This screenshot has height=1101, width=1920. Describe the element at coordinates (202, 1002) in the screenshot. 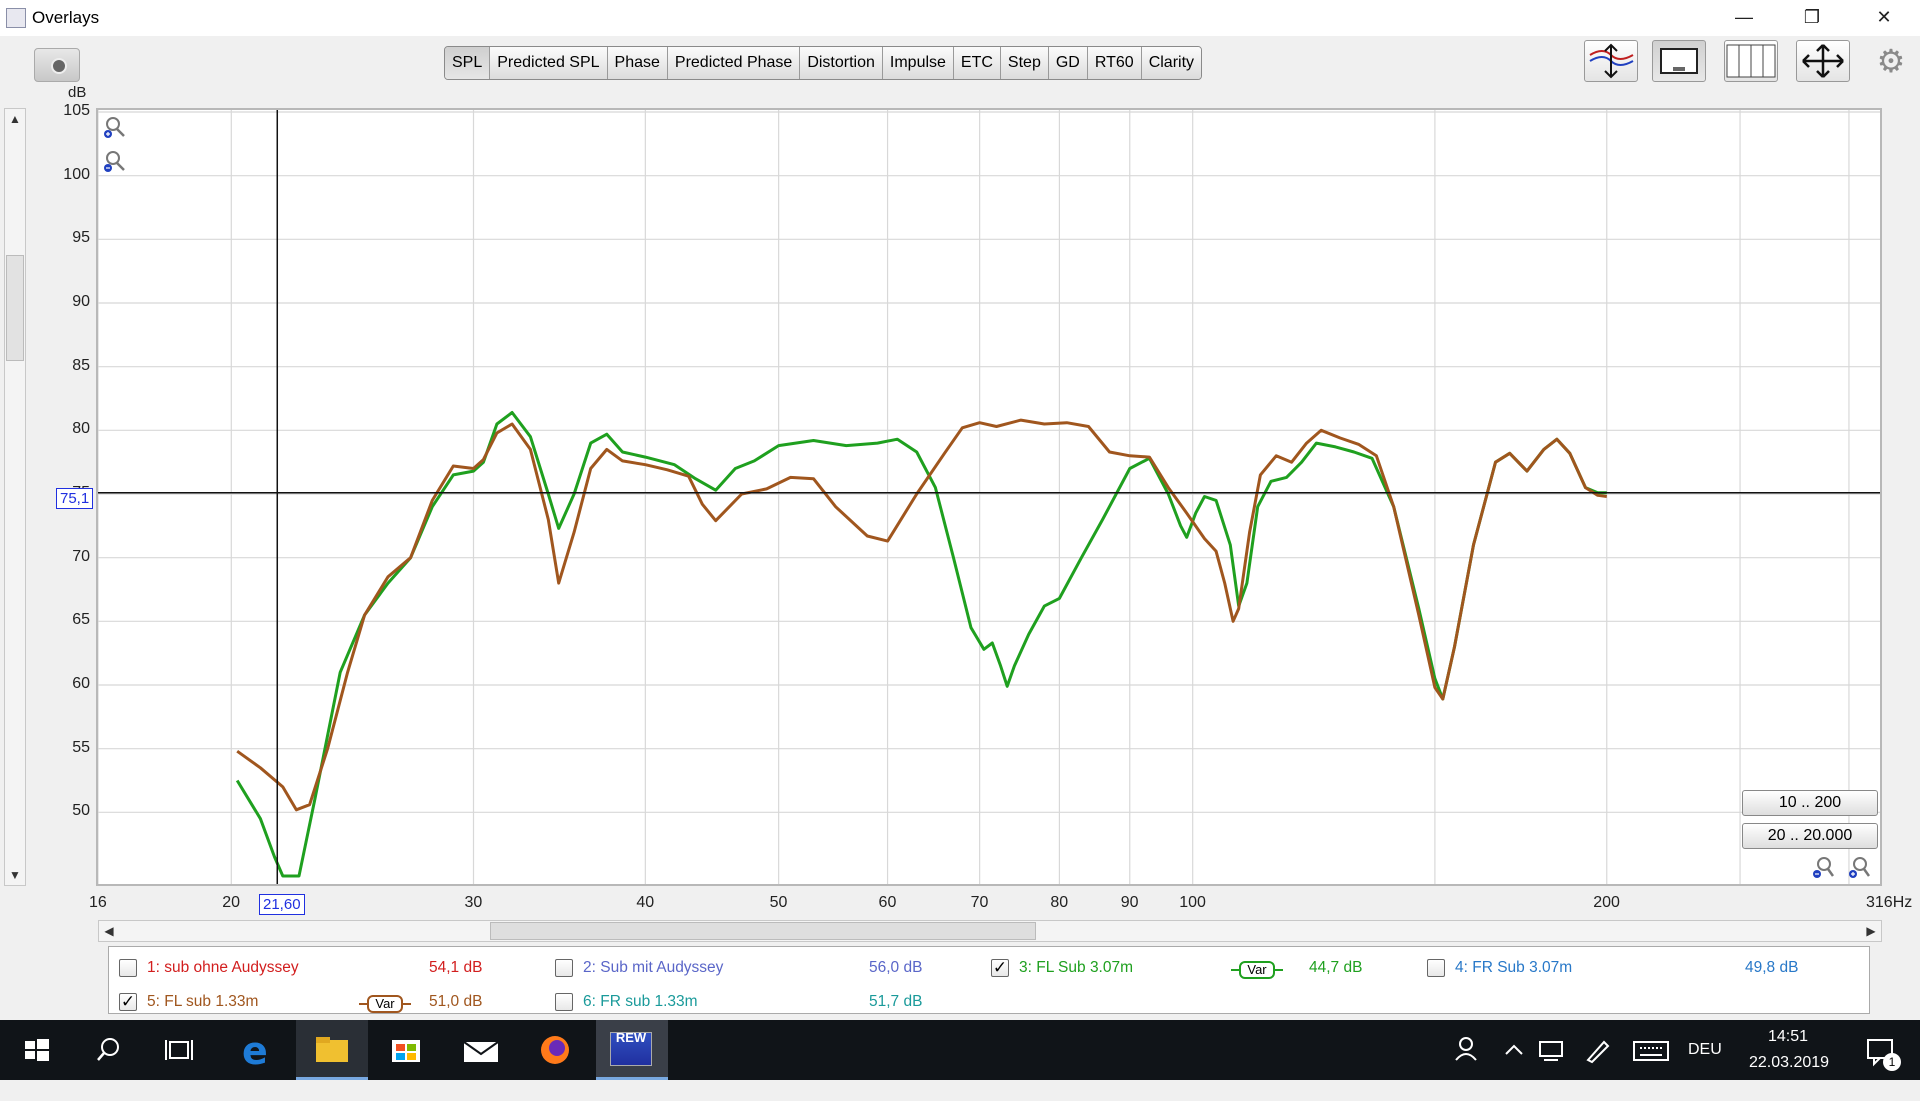

I see `trace-name: 5: FL sub 1.33m` at that location.